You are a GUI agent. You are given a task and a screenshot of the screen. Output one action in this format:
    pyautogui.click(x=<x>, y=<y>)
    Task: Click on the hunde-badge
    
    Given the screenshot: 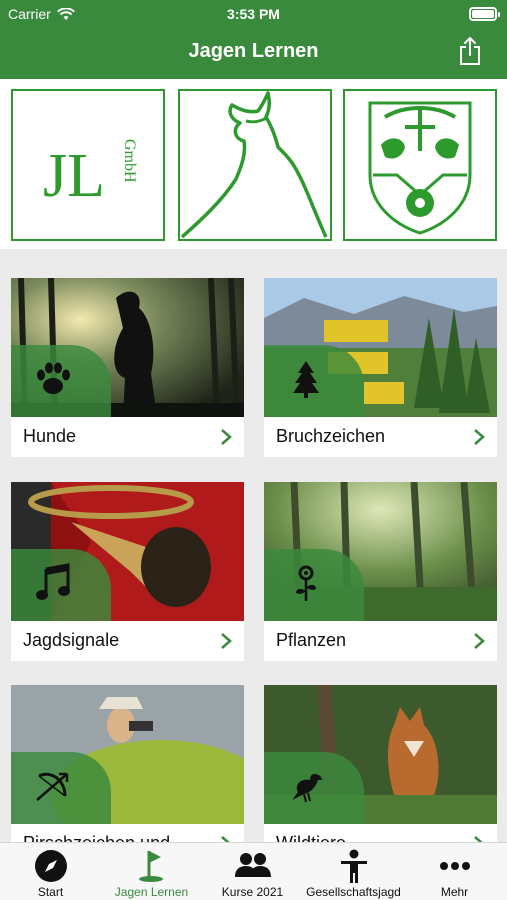 What is the action you would take?
    pyautogui.click(x=61, y=381)
    